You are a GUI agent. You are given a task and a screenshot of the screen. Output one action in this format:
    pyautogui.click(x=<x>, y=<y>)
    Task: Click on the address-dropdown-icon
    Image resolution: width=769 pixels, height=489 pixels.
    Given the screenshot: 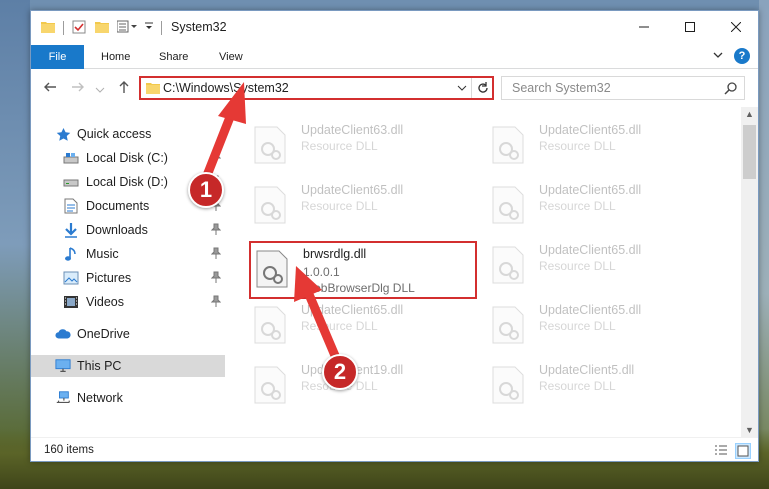 What is the action you would take?
    pyautogui.click(x=462, y=89)
    